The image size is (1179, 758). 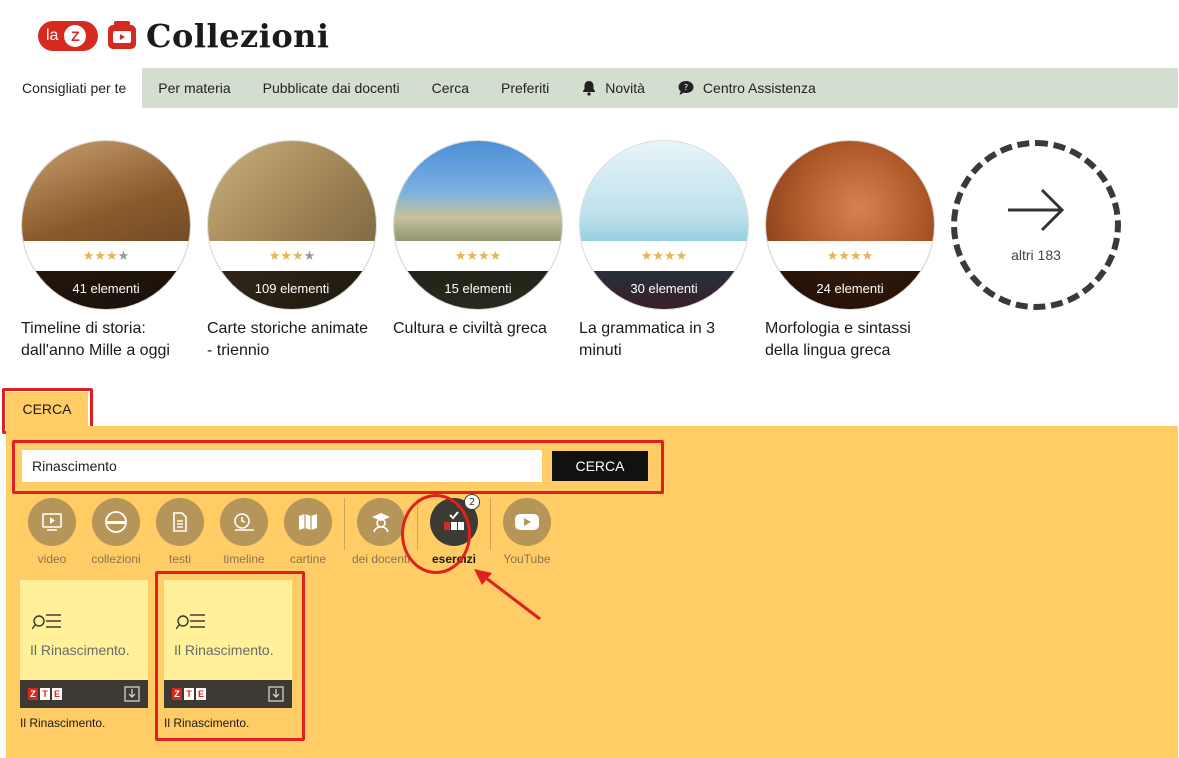 What do you see at coordinates (381, 559) in the screenshot?
I see `filter-label: dei docenti` at bounding box center [381, 559].